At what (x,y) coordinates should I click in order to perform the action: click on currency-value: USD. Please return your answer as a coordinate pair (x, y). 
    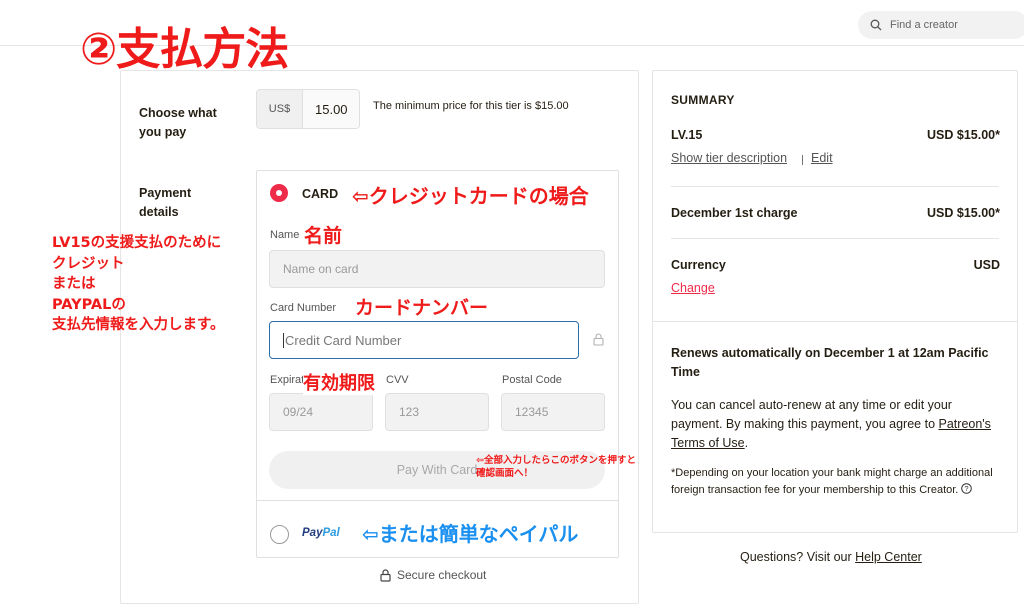
    Looking at the image, I should click on (986, 265).